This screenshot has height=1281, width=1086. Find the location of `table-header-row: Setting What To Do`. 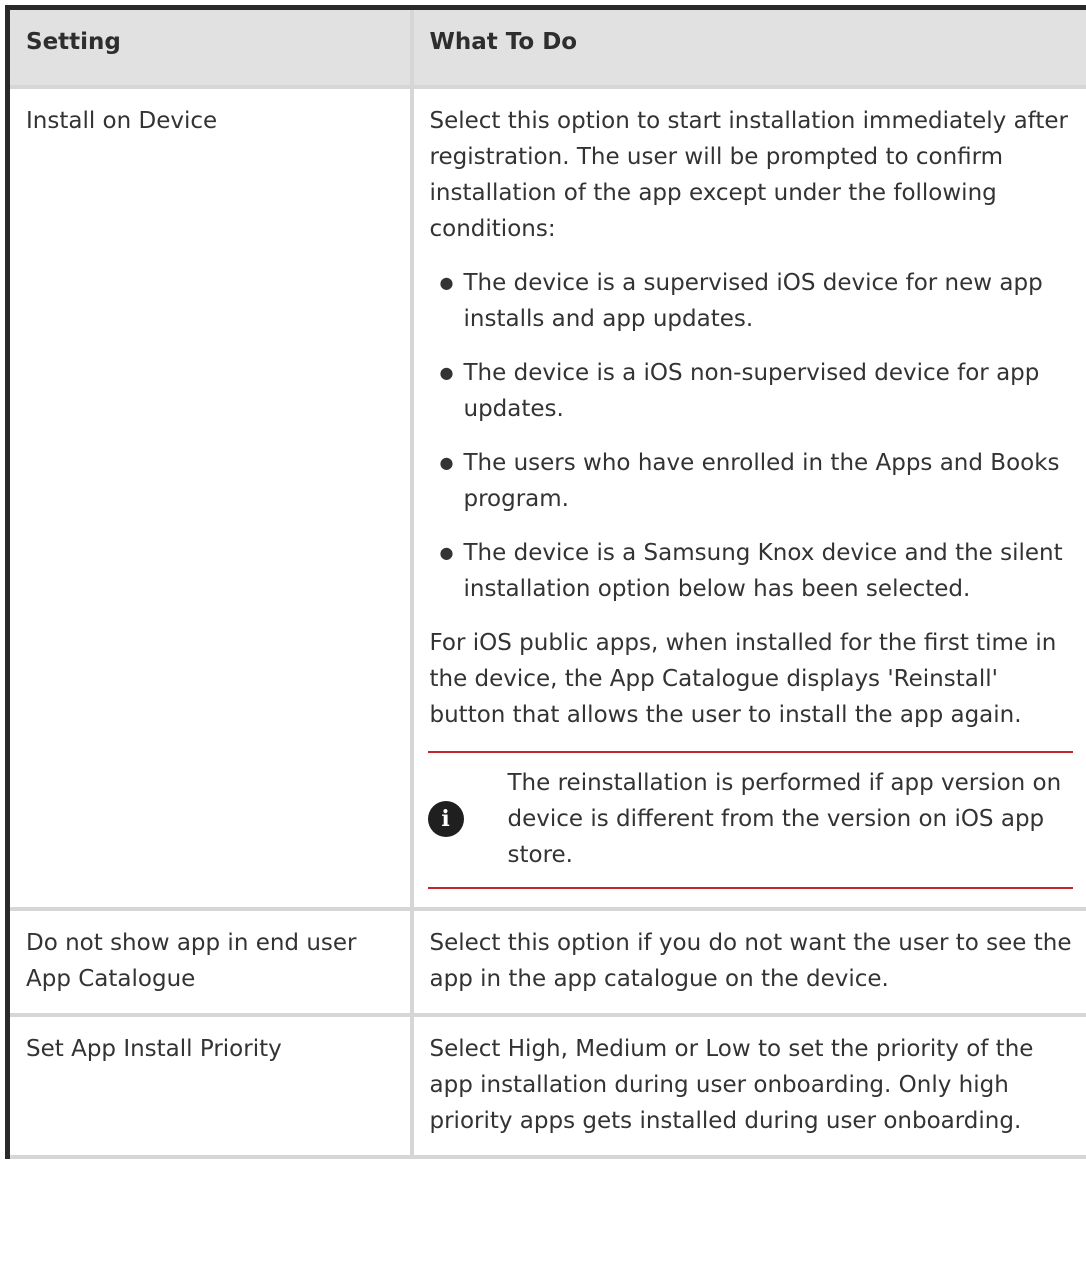

table-header-row: Setting What To Do is located at coordinates (545, 47).